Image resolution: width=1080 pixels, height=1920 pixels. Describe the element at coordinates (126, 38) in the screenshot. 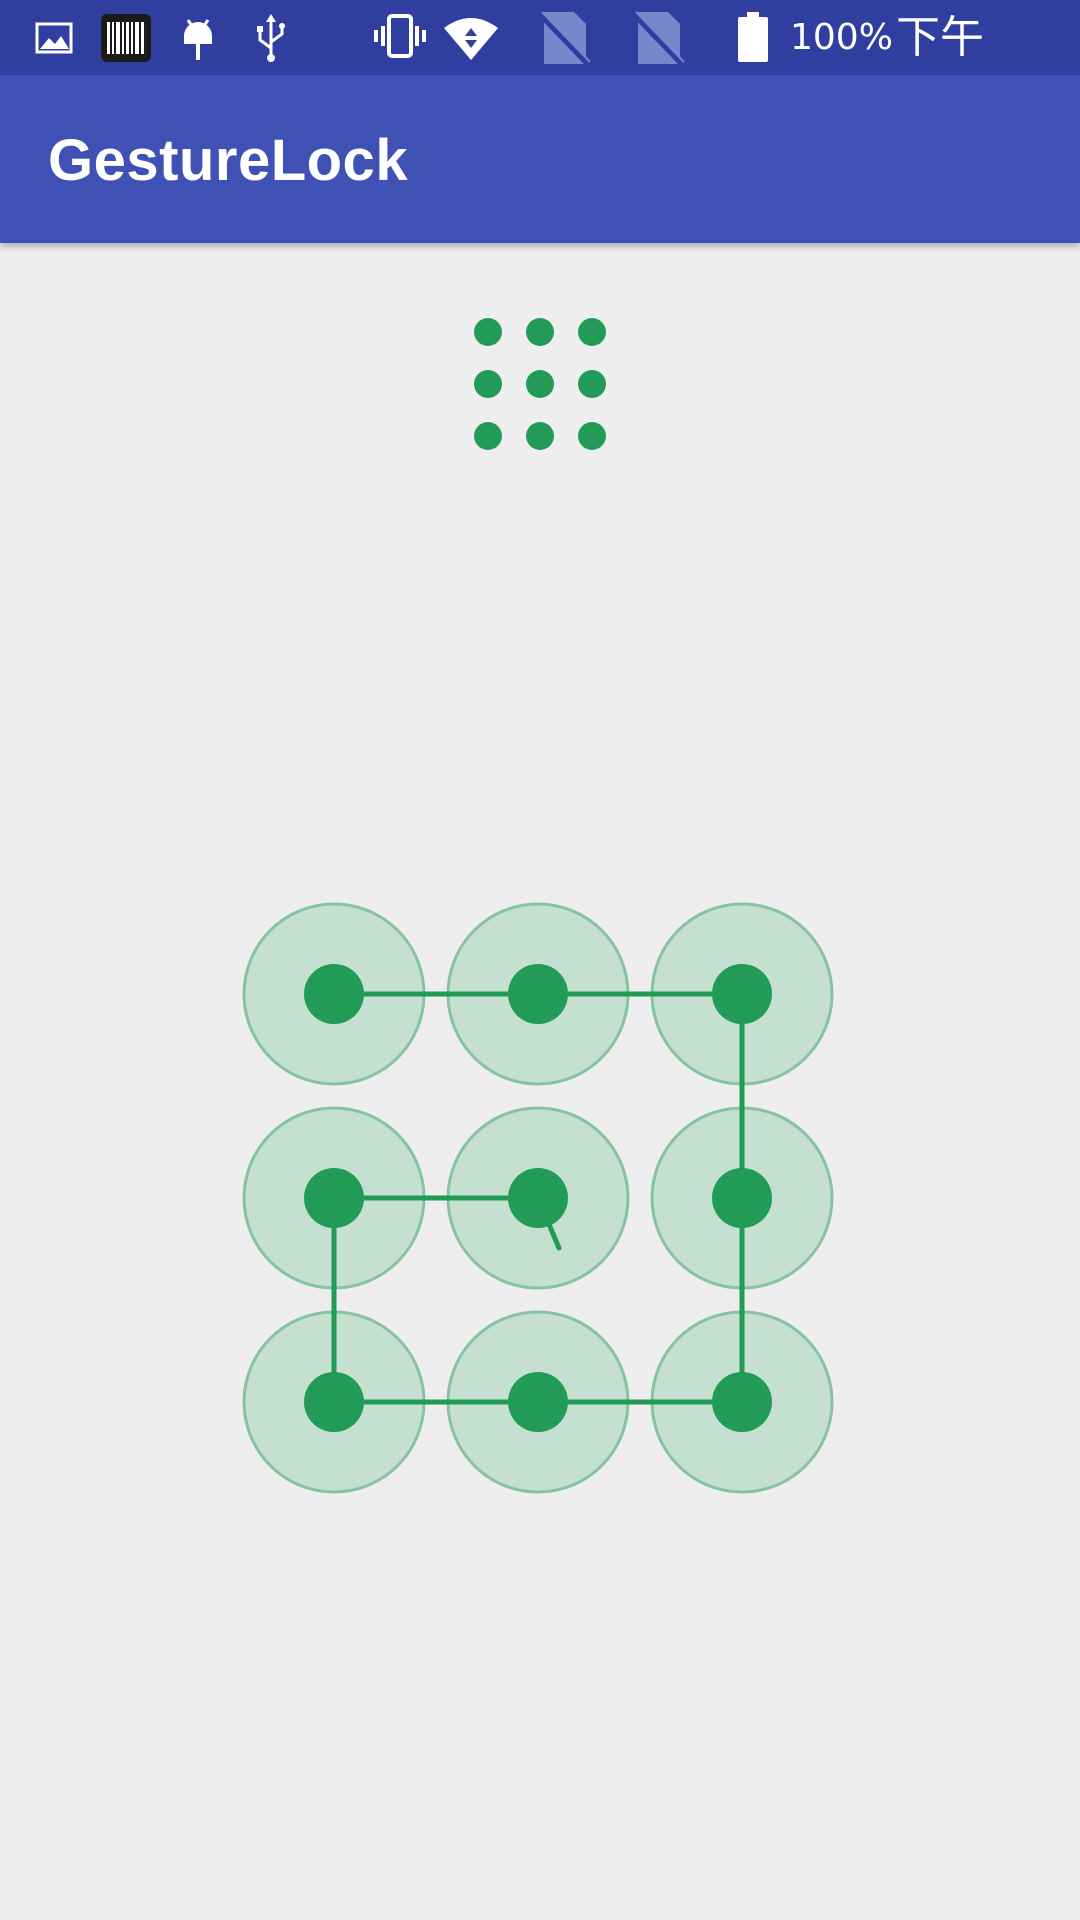

I see `barcode-icon` at that location.